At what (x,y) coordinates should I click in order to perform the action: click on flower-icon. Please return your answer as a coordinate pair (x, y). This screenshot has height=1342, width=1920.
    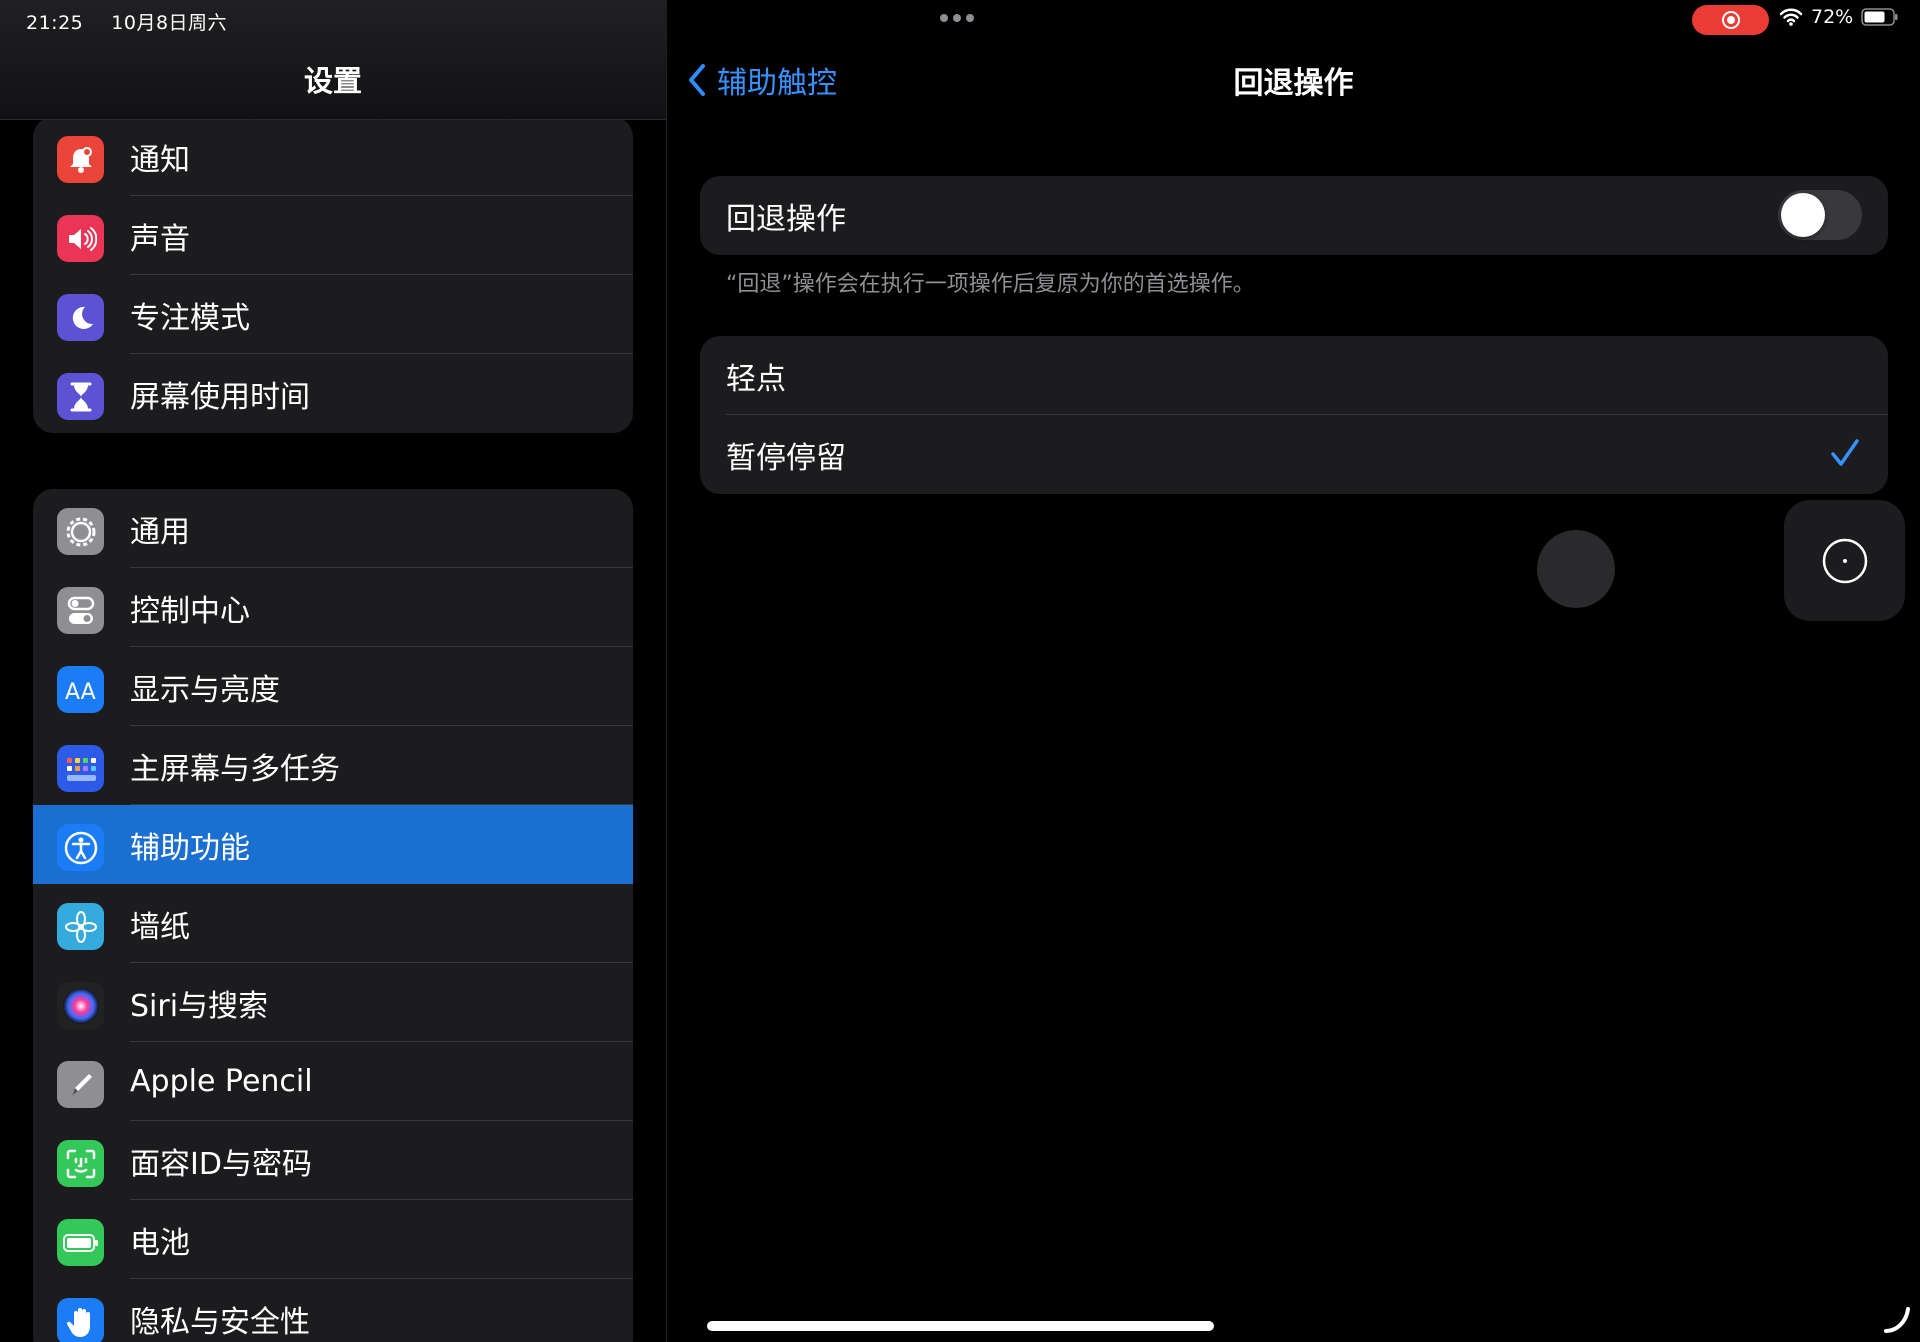
    Looking at the image, I should click on (80, 926).